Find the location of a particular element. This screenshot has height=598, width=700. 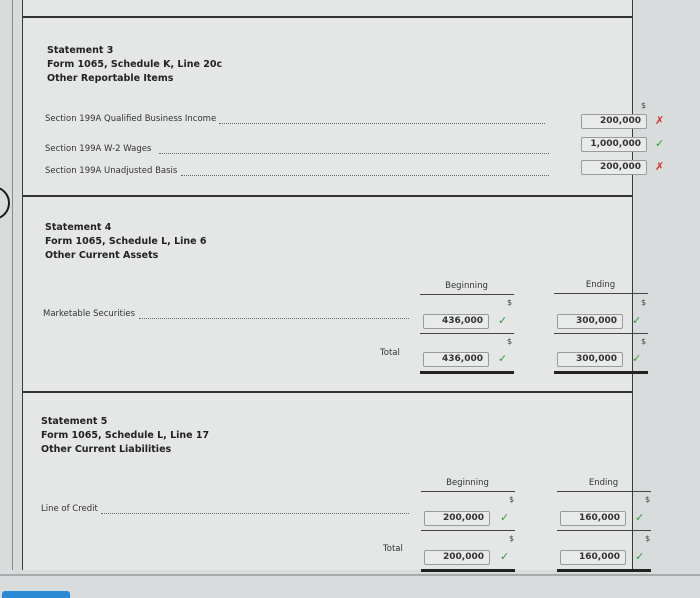

total-beginning-input: 436,000 is located at coordinates (456, 359).